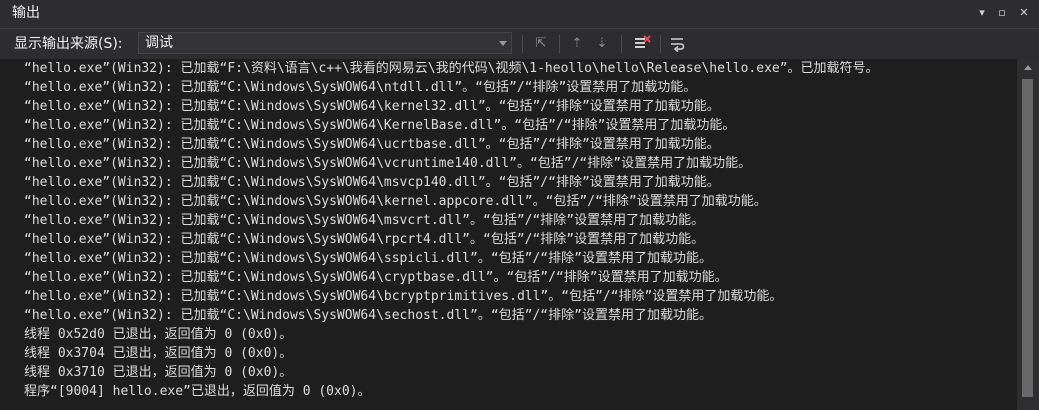 This screenshot has width=1039, height=410. I want to click on output-source-value: 调试, so click(159, 43).